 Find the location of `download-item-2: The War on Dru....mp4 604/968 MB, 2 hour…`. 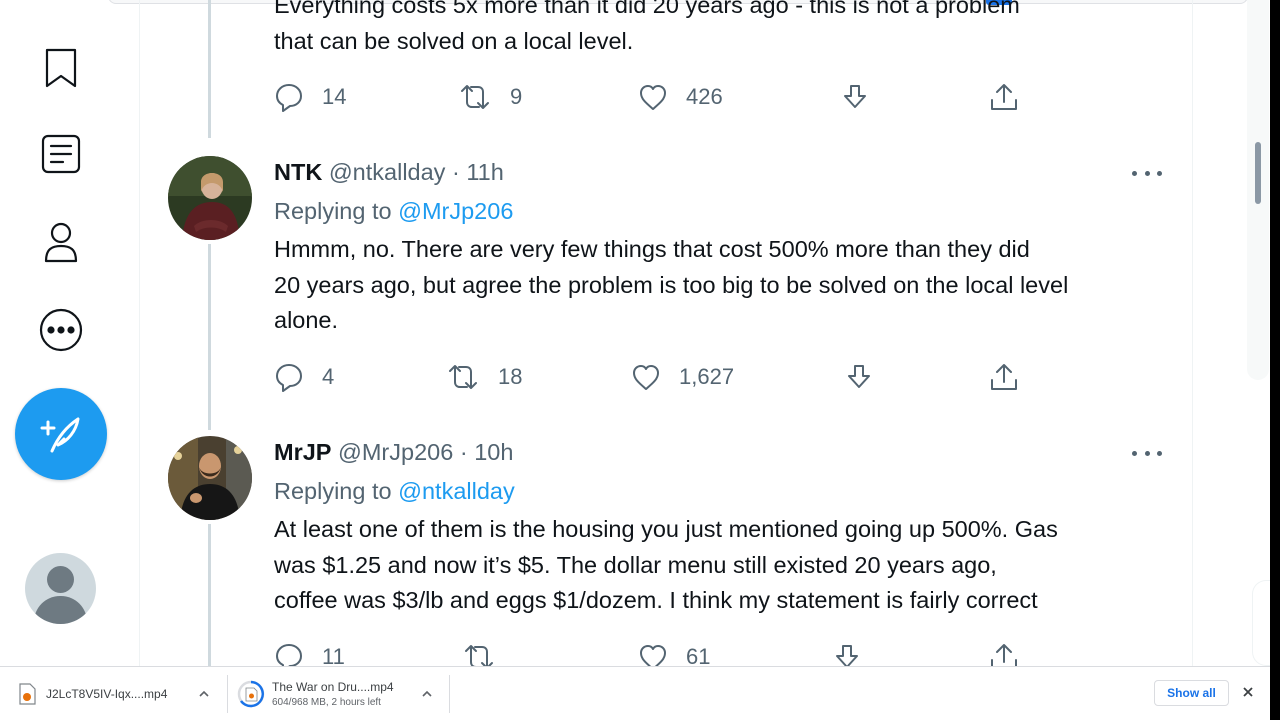

download-item-2: The War on Dru....mp4 604/968 MB, 2 hour… is located at coordinates (315, 694).